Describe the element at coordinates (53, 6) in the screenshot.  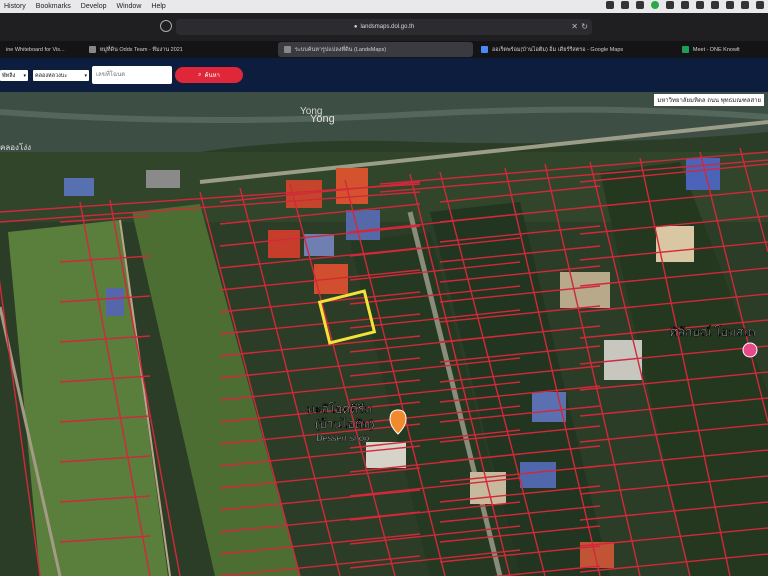
I see `menu-bookmarks: Bookmarks` at that location.